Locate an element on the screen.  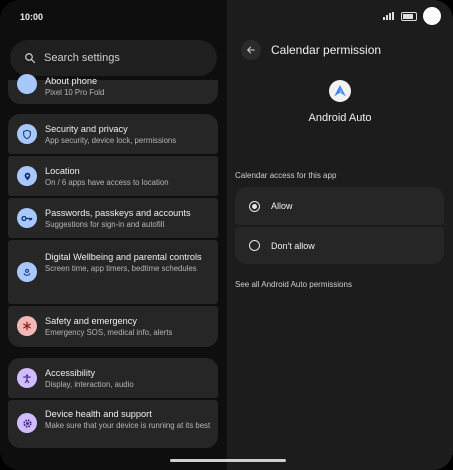
asterisk-icon is located at coordinates (27, 326).